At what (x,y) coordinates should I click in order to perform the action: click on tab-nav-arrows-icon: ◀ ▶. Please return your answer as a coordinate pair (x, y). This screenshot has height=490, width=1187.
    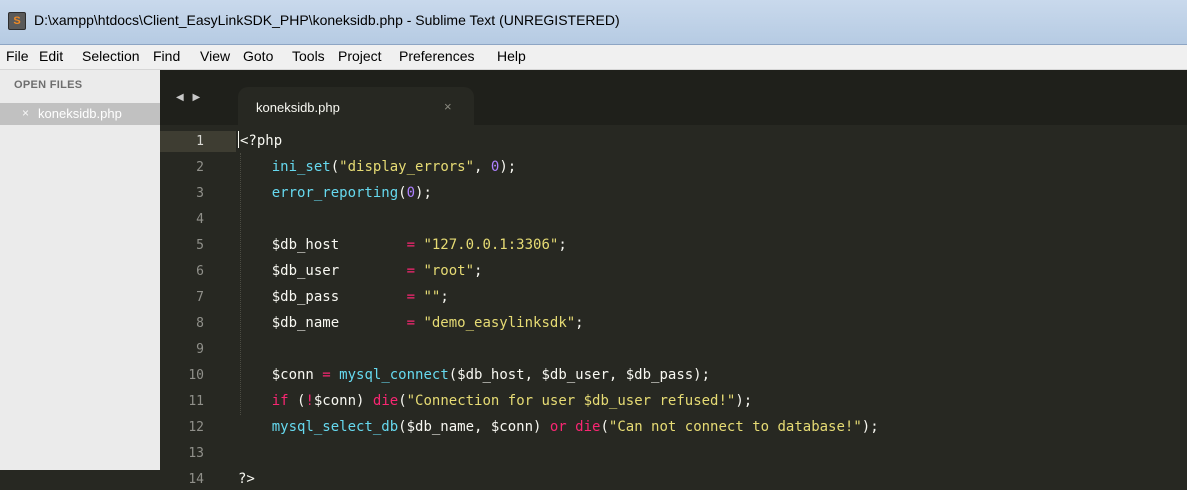
    Looking at the image, I should click on (189, 97).